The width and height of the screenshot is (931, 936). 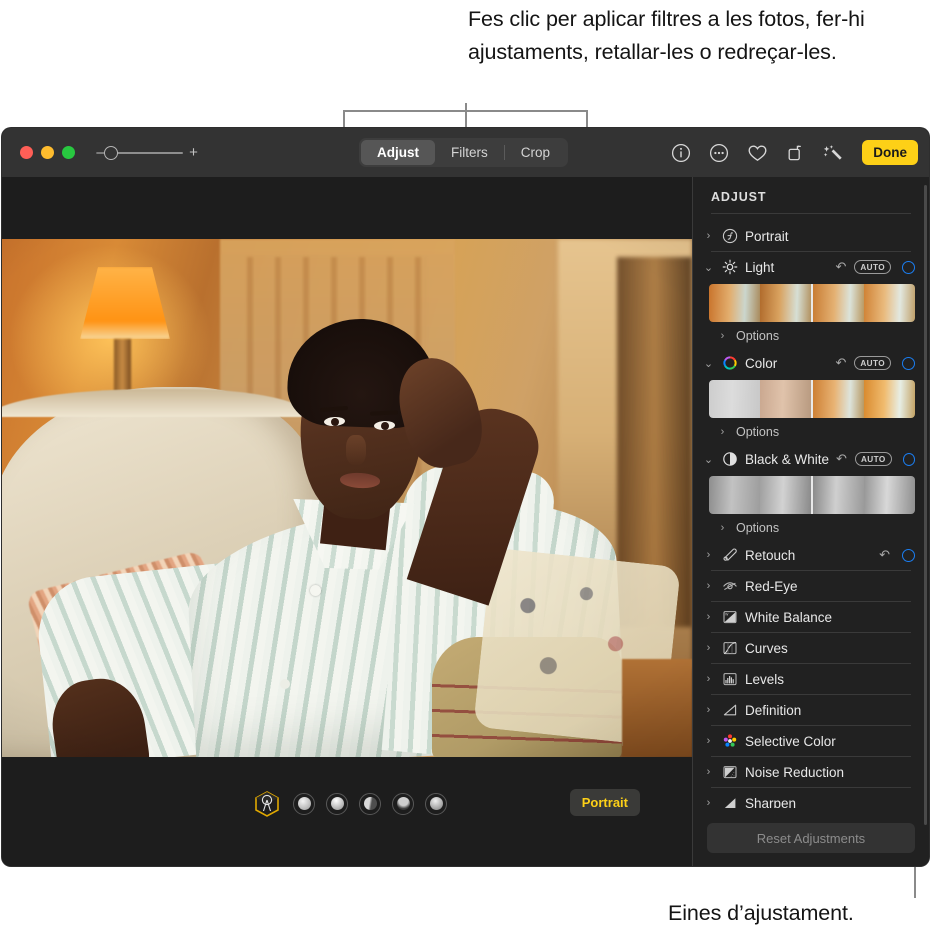 What do you see at coordinates (727, 614) in the screenshot?
I see `svg-text: W` at bounding box center [727, 614].